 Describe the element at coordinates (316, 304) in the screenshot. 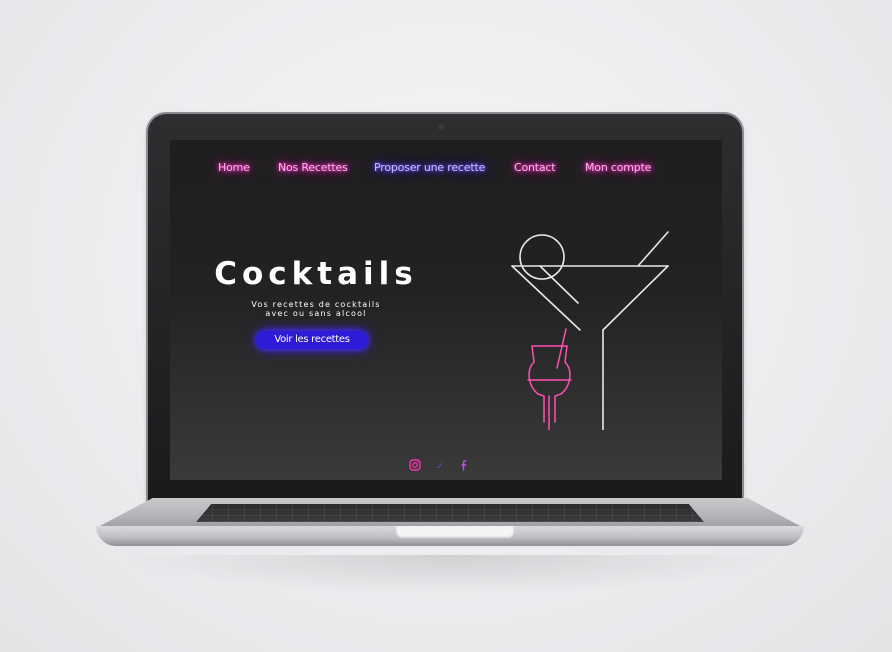

I see `hero-subtitle-line1: Vos recettes de cocktails` at that location.